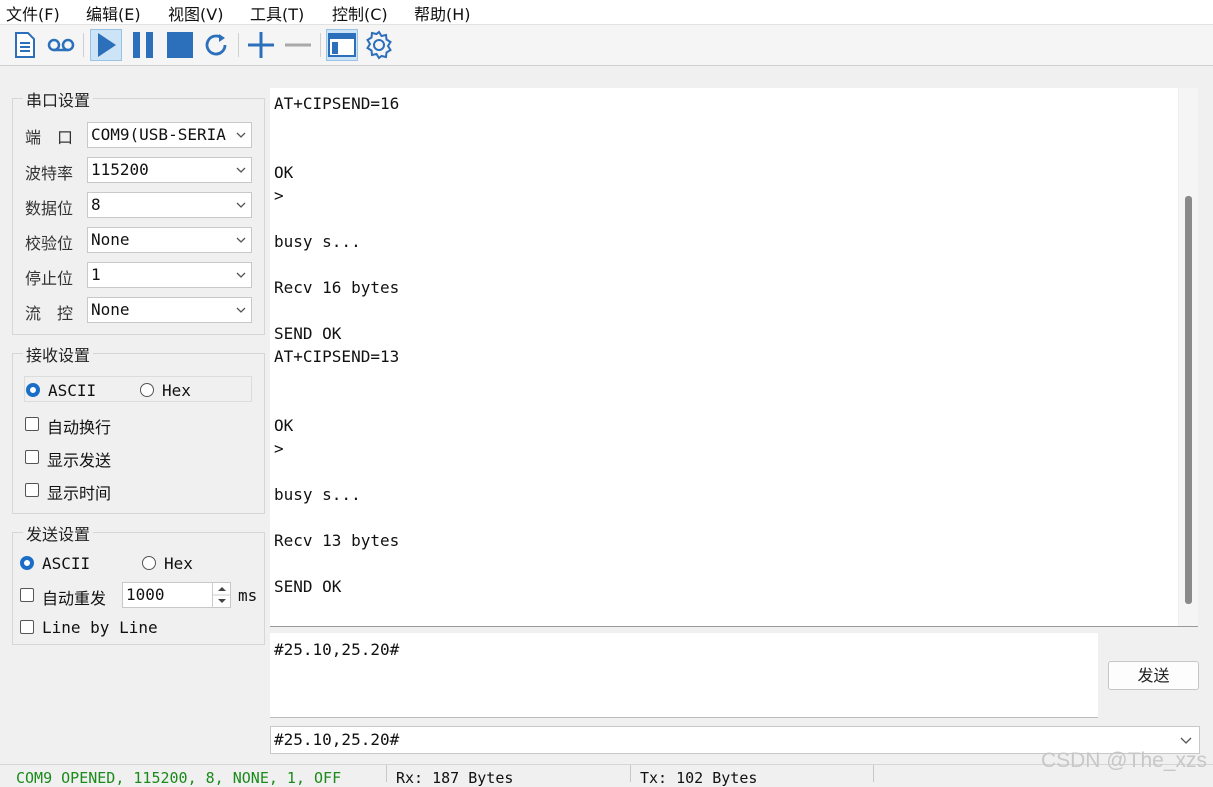  What do you see at coordinates (145, 594) in the screenshot?
I see `resend-interval-value: 1000` at bounding box center [145, 594].